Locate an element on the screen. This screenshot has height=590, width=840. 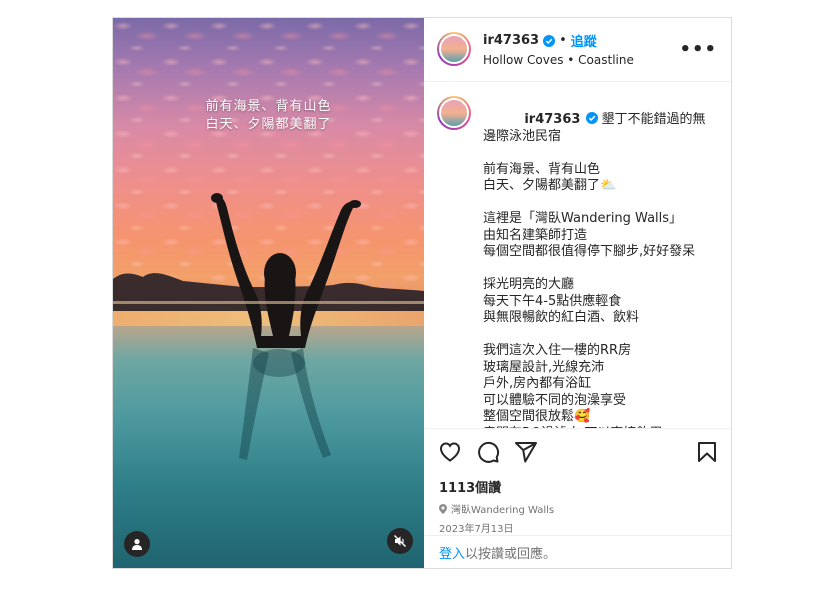
caption-username: ir47363 is located at coordinates (552, 119).